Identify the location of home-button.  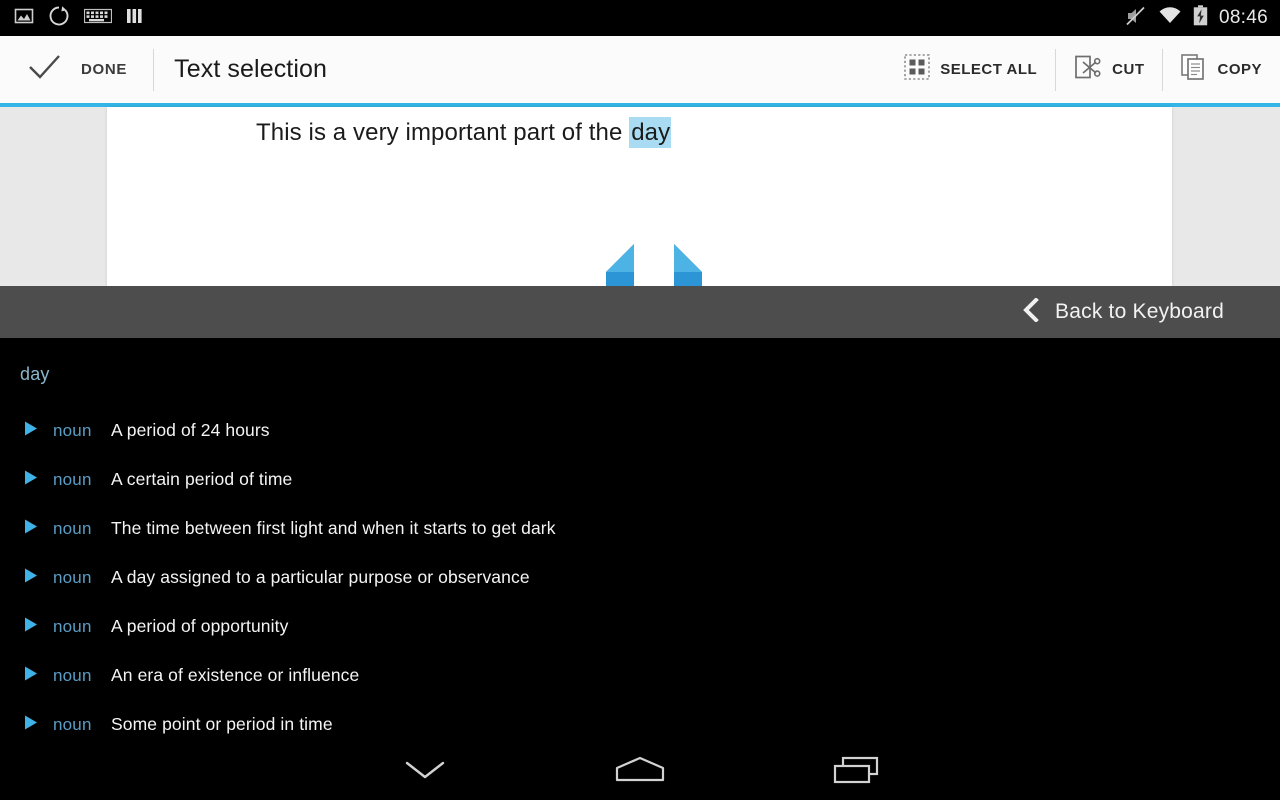
(640, 772).